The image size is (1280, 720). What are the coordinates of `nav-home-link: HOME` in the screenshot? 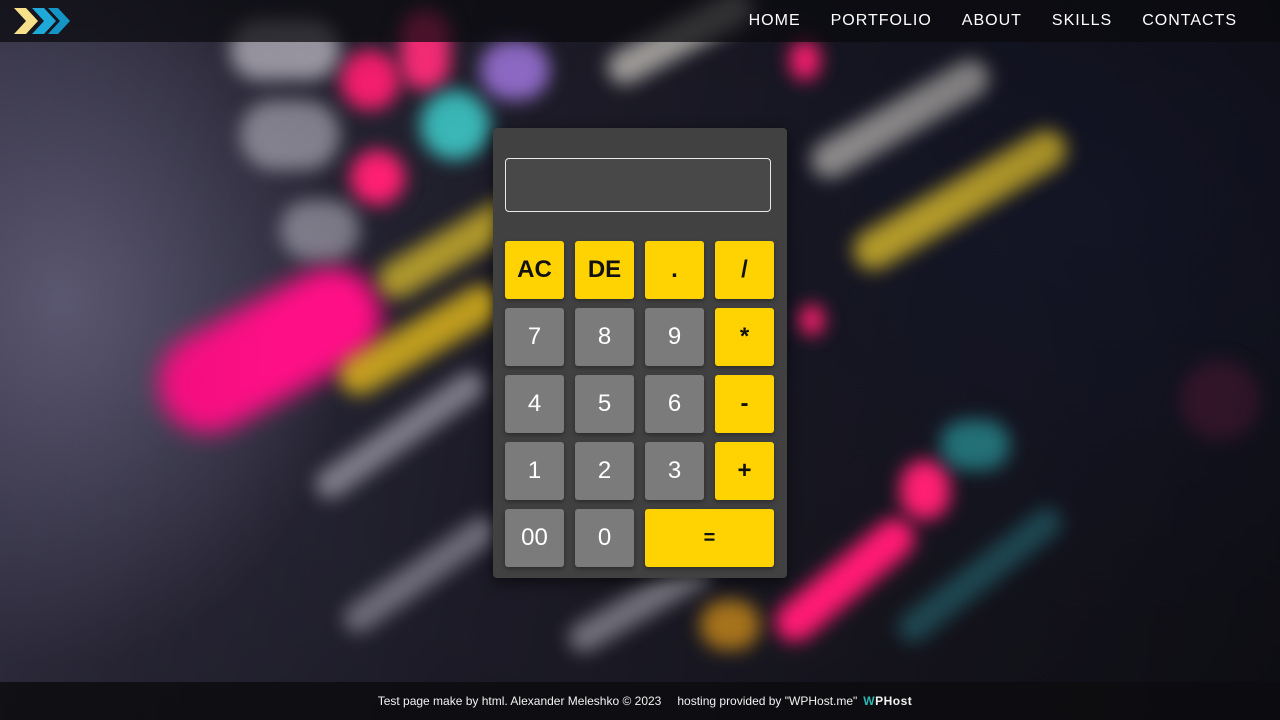 It's located at (775, 21).